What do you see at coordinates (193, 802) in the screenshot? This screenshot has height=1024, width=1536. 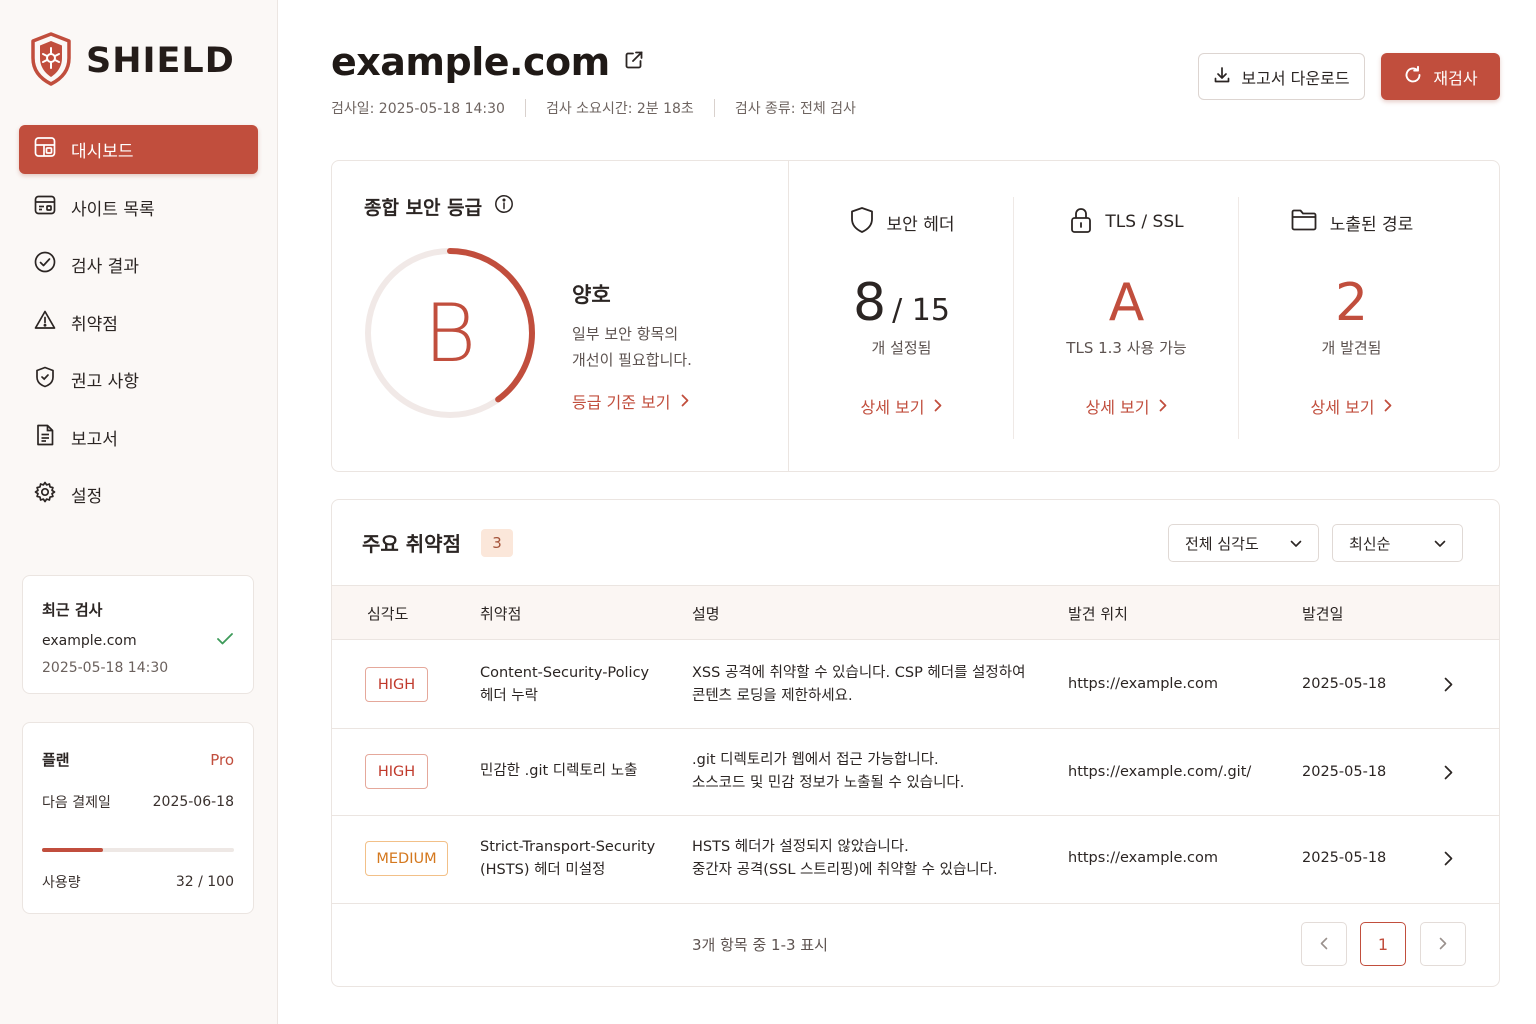 I see `next-billing-value: 2025-06-18` at bounding box center [193, 802].